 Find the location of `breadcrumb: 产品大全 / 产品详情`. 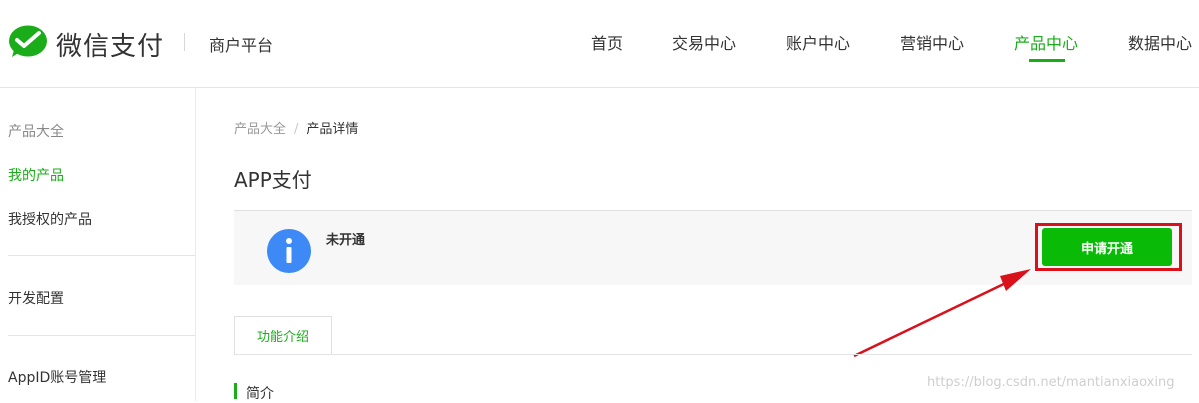

breadcrumb: 产品大全 / 产品详情 is located at coordinates (296, 127).